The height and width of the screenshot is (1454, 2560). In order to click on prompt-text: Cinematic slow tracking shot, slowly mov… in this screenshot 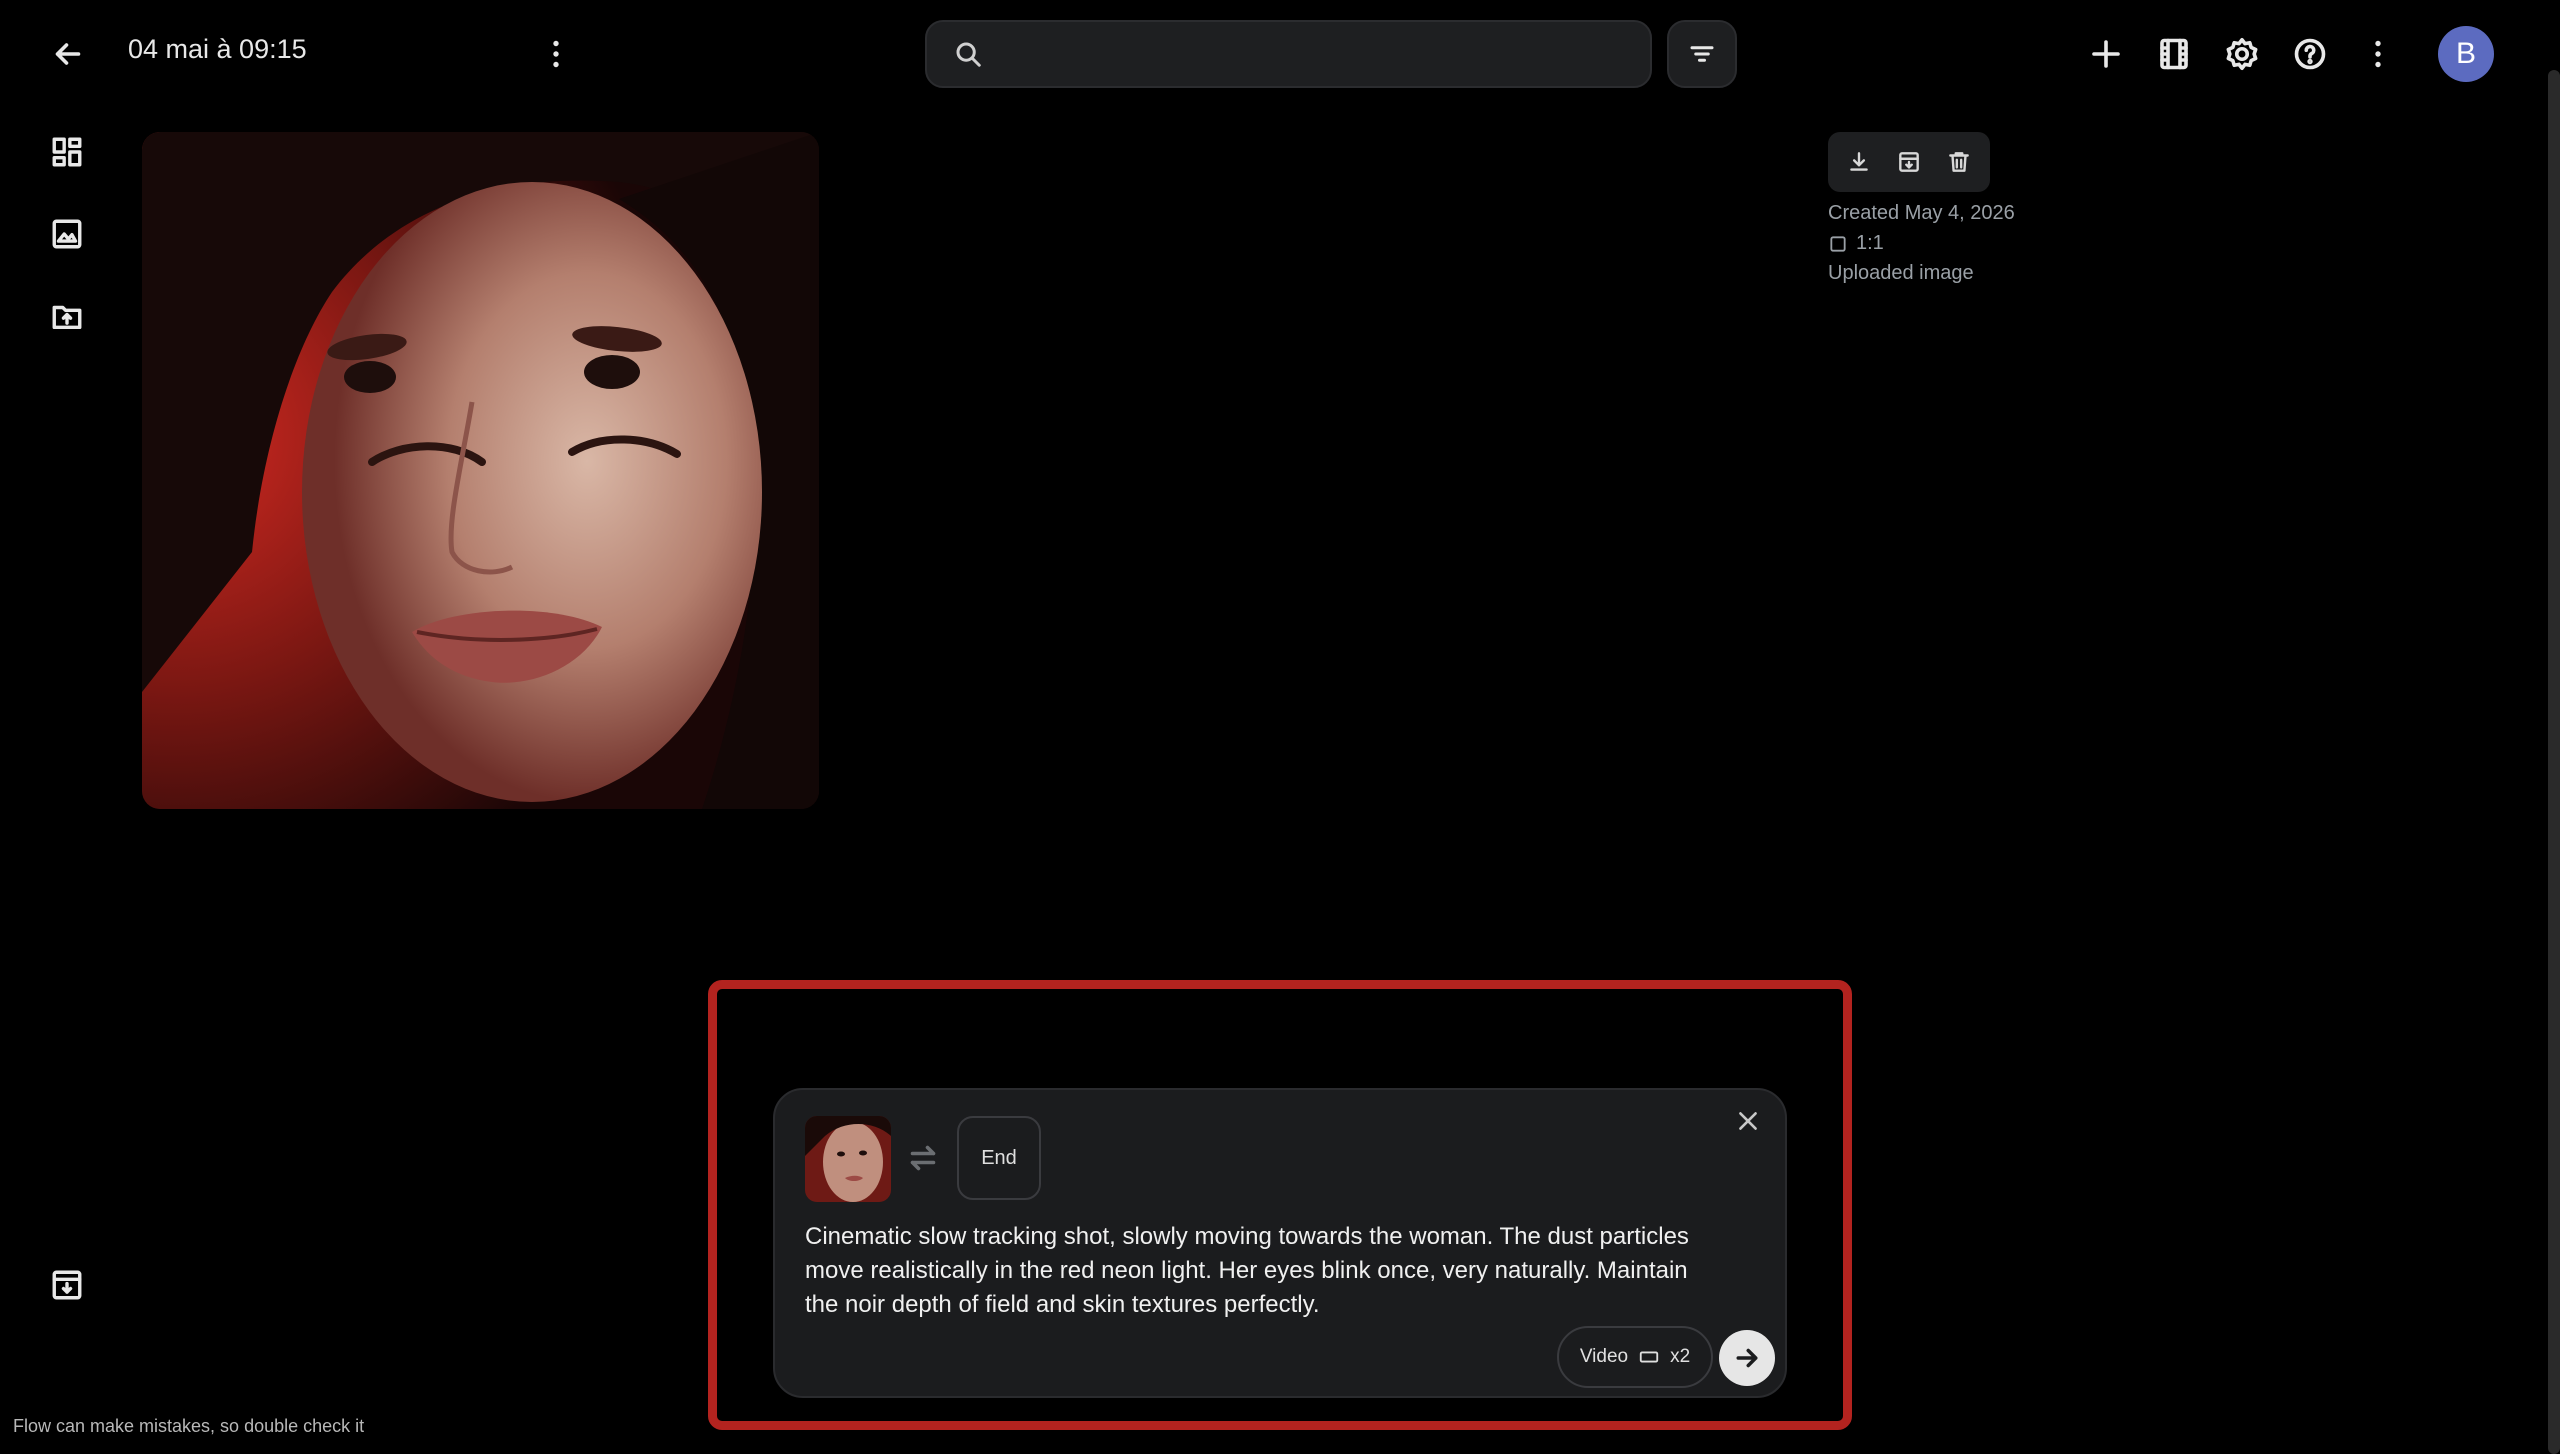, I will do `click(1265, 1271)`.